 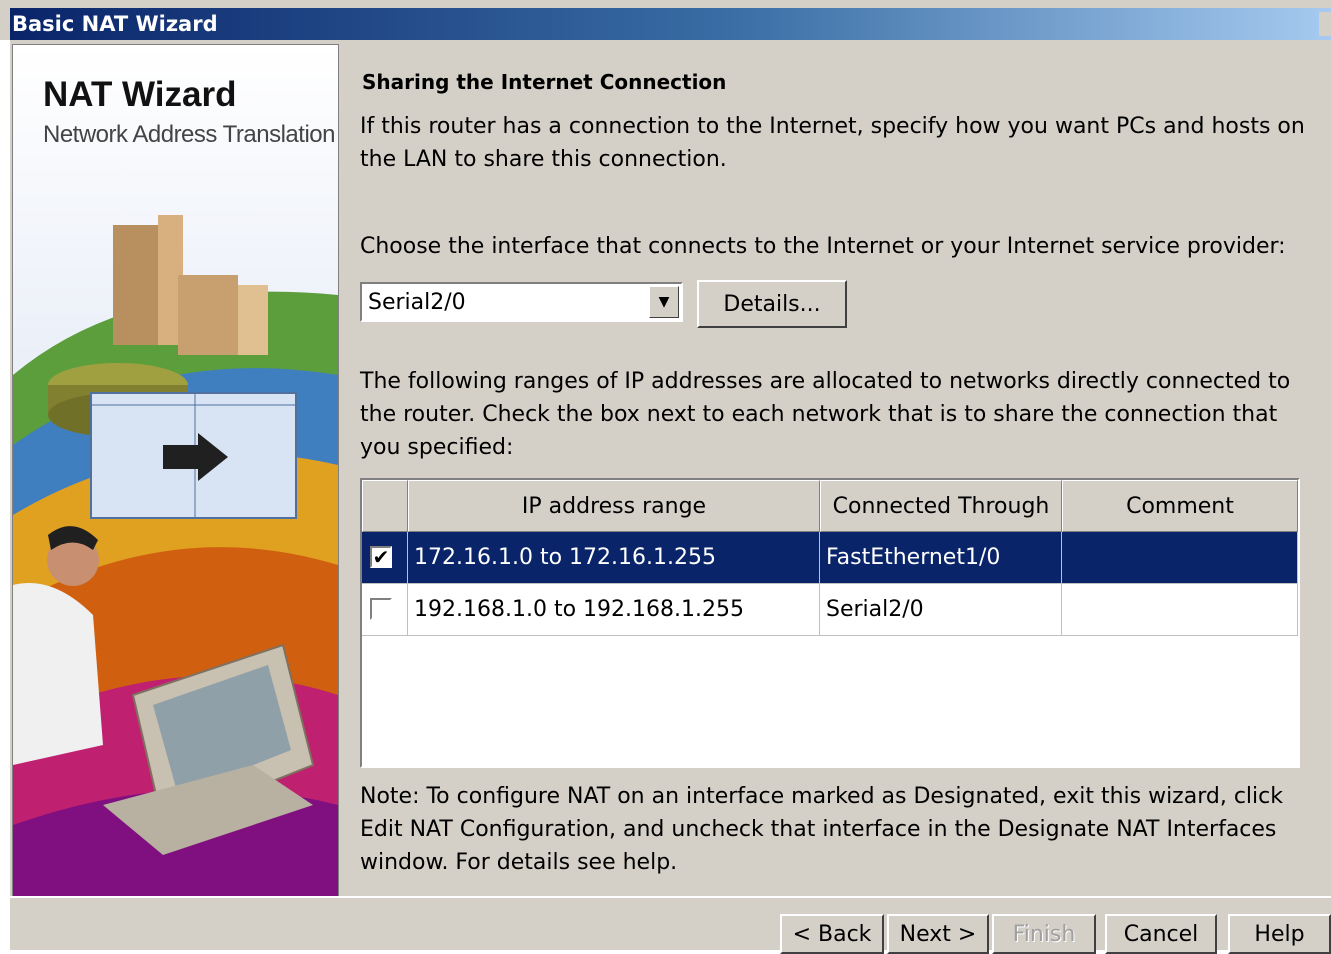 I want to click on row-checkbox-cell: ✔, so click(x=385, y=558).